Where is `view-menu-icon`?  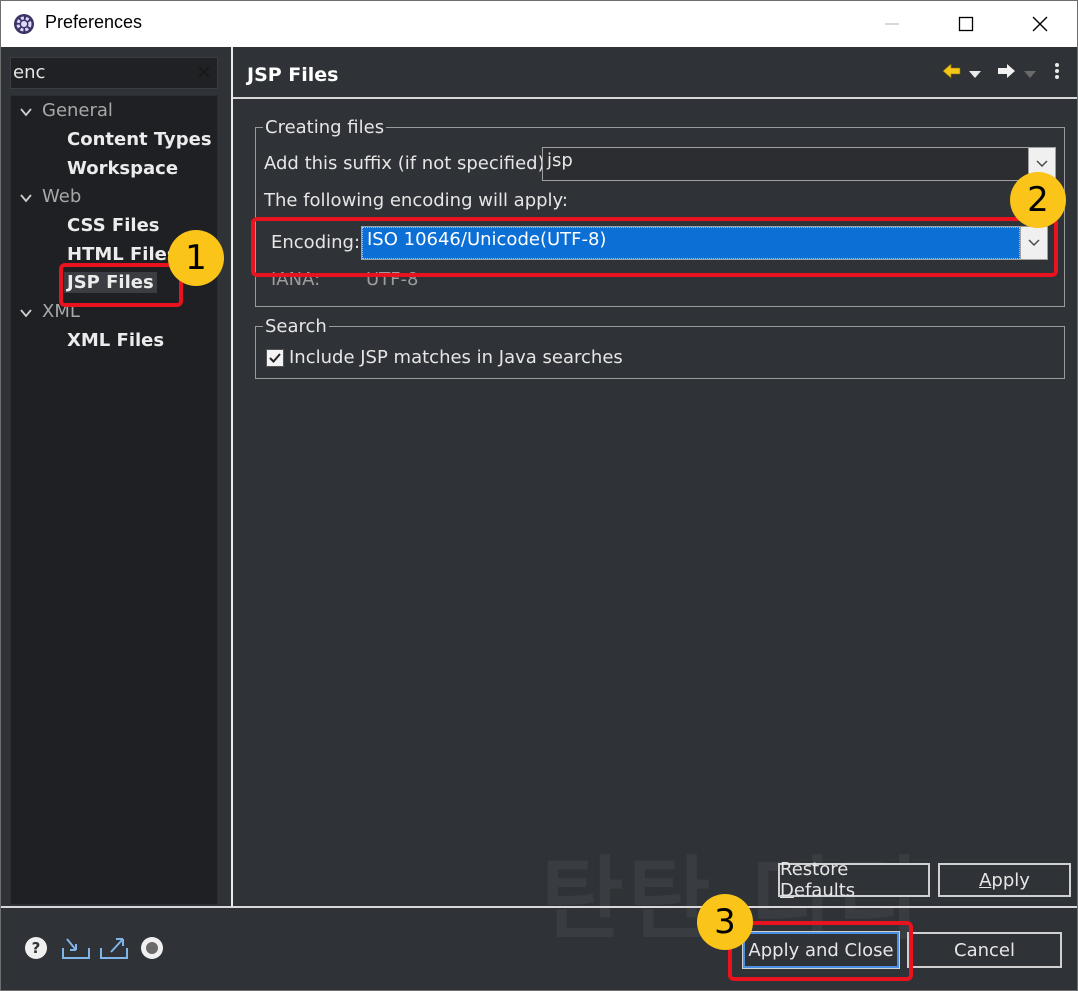 view-menu-icon is located at coordinates (1057, 71).